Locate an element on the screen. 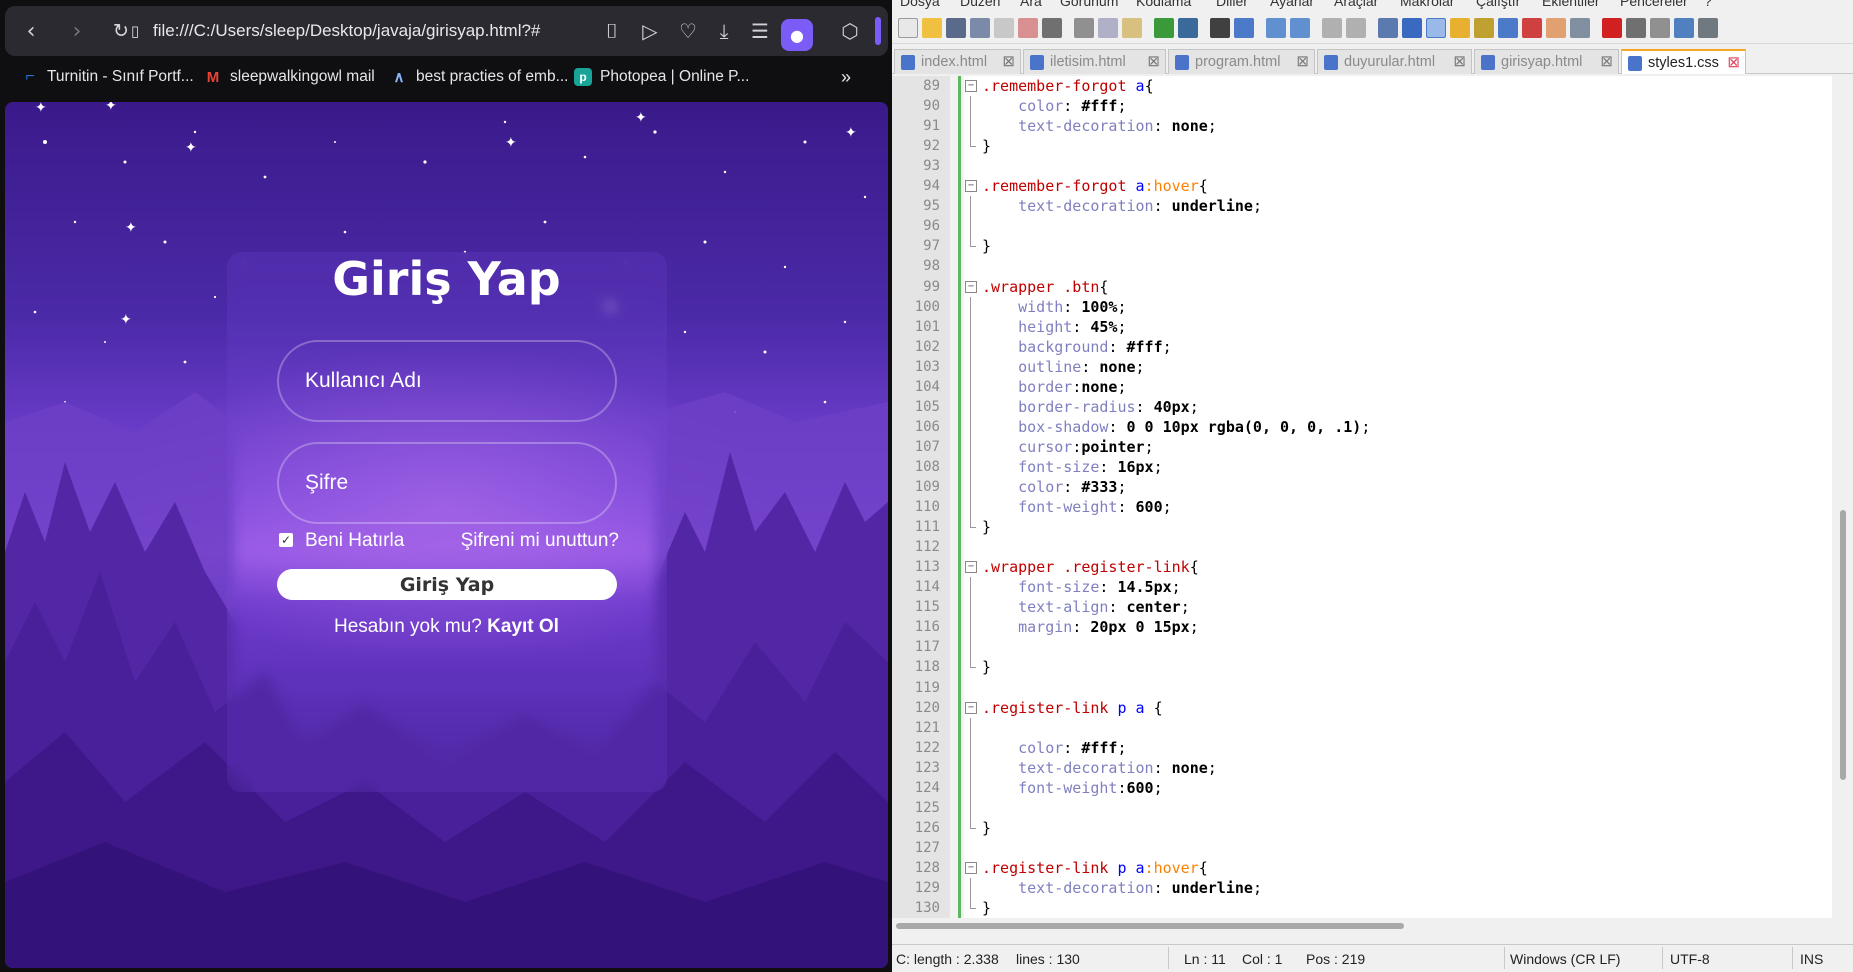 The image size is (1853, 972). cut-icon is located at coordinates (1084, 28).